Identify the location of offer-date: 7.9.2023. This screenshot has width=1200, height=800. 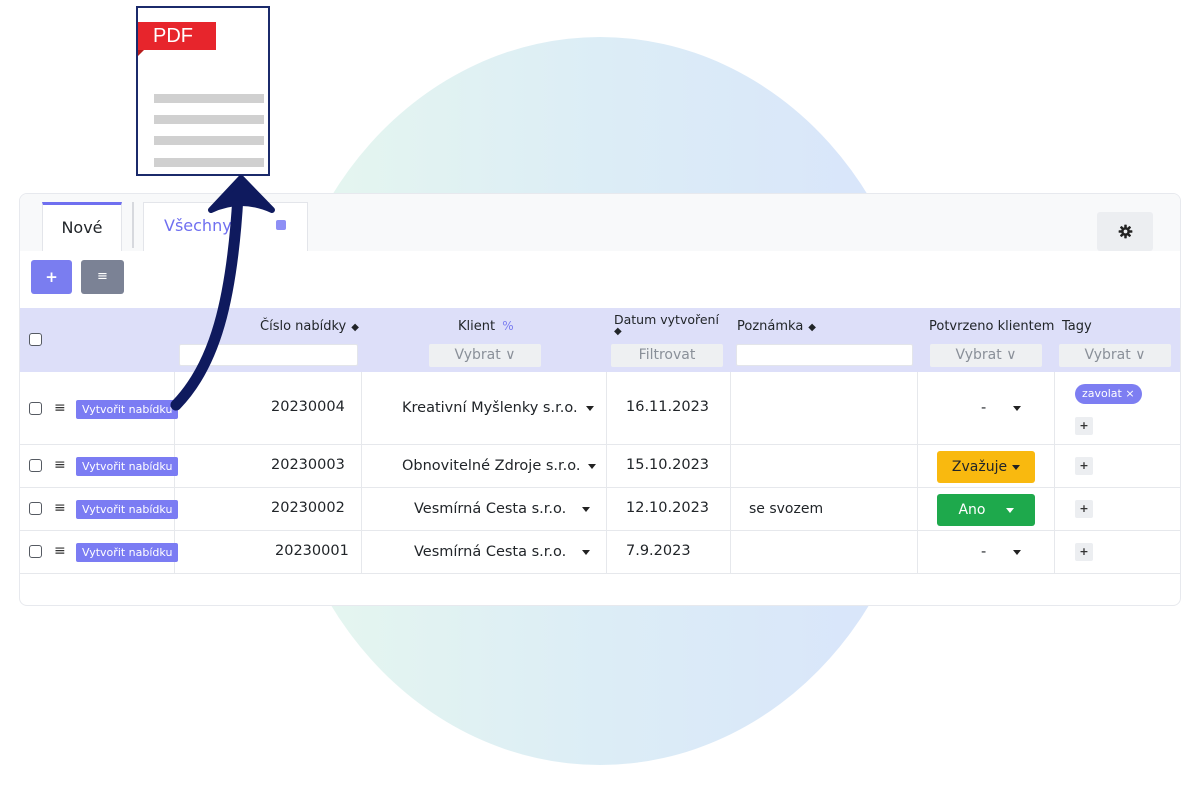
(658, 551).